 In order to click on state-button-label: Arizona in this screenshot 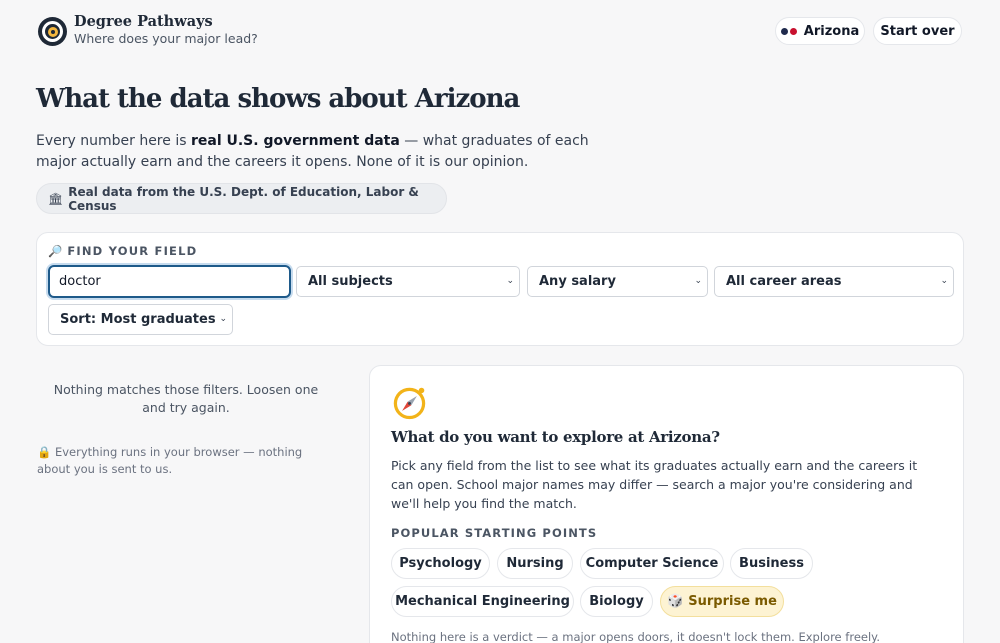, I will do `click(831, 31)`.